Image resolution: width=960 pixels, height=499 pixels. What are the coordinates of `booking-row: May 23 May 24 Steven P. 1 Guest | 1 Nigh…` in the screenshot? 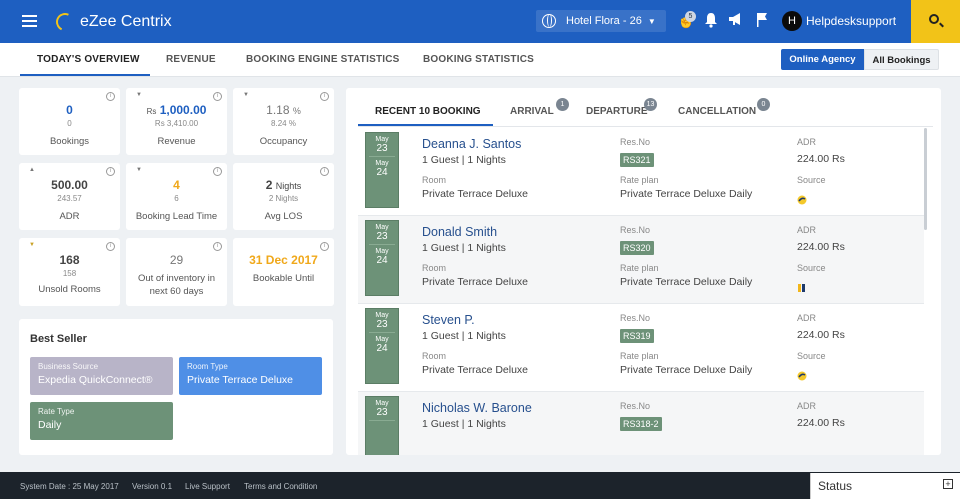 It's located at (641, 348).